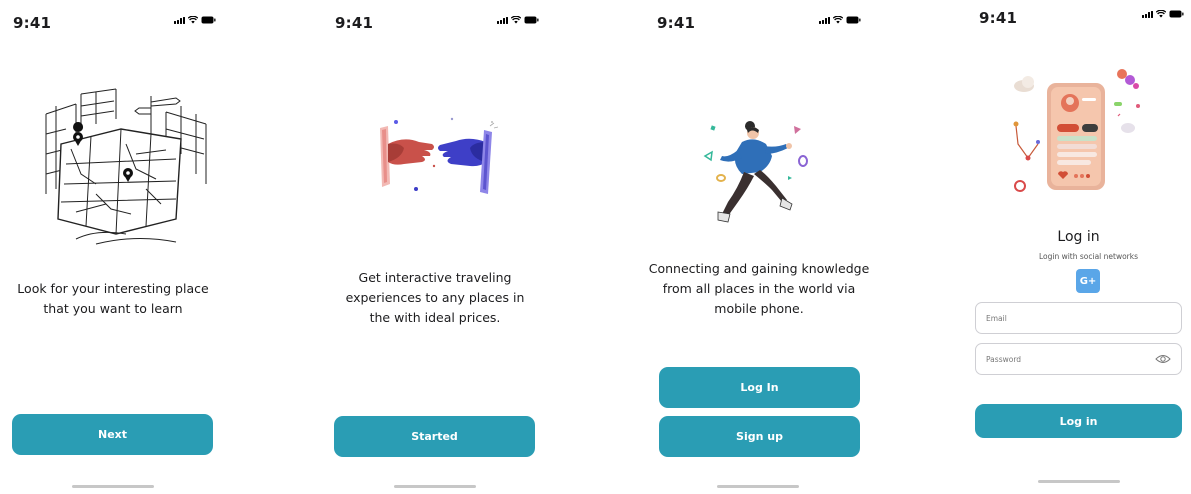 Image resolution: width=1191 pixels, height=494 pixels. Describe the element at coordinates (434, 436) in the screenshot. I see `started-button: Started` at that location.